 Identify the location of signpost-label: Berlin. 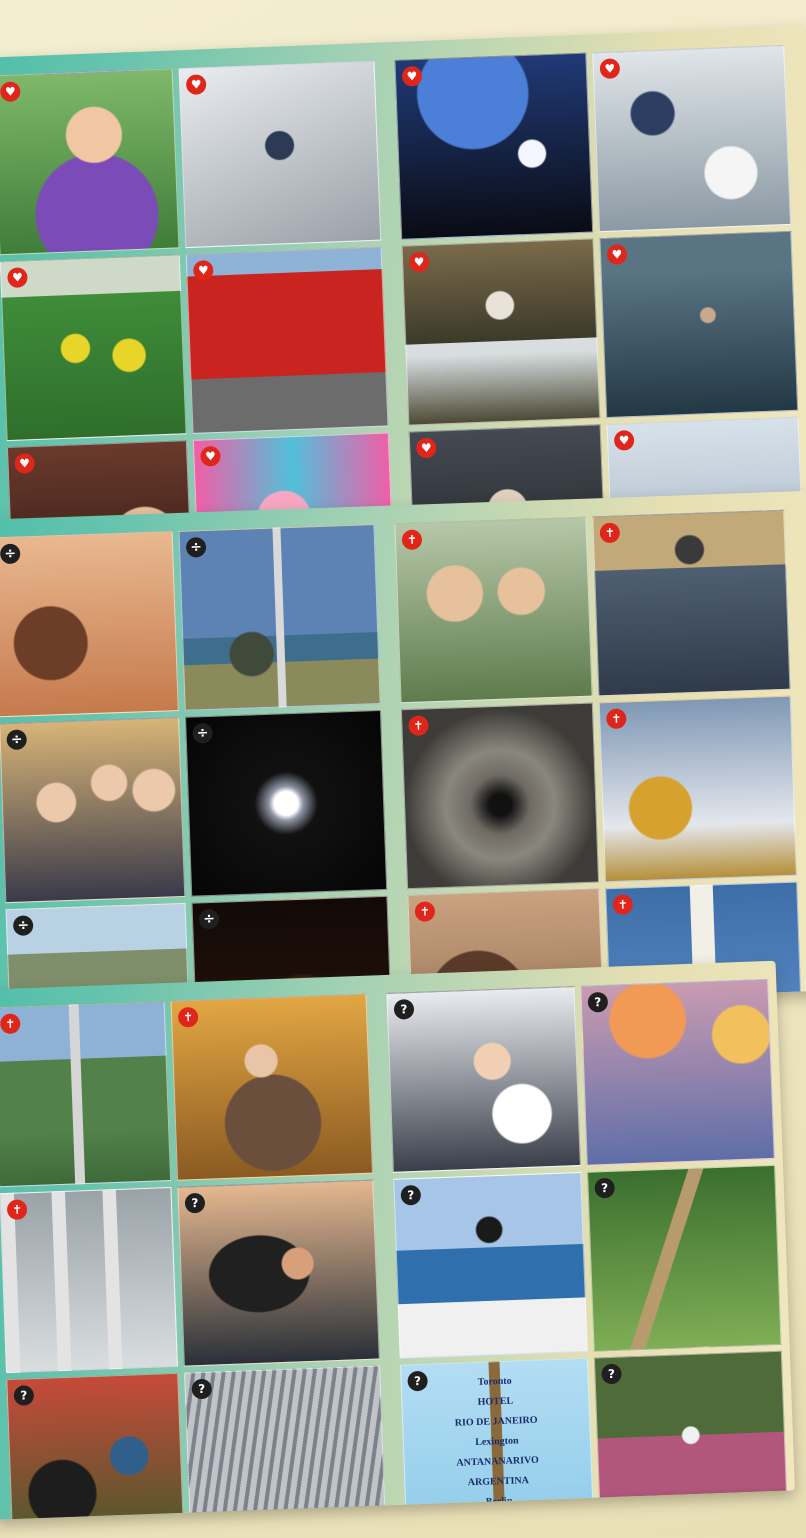
(499, 1501).